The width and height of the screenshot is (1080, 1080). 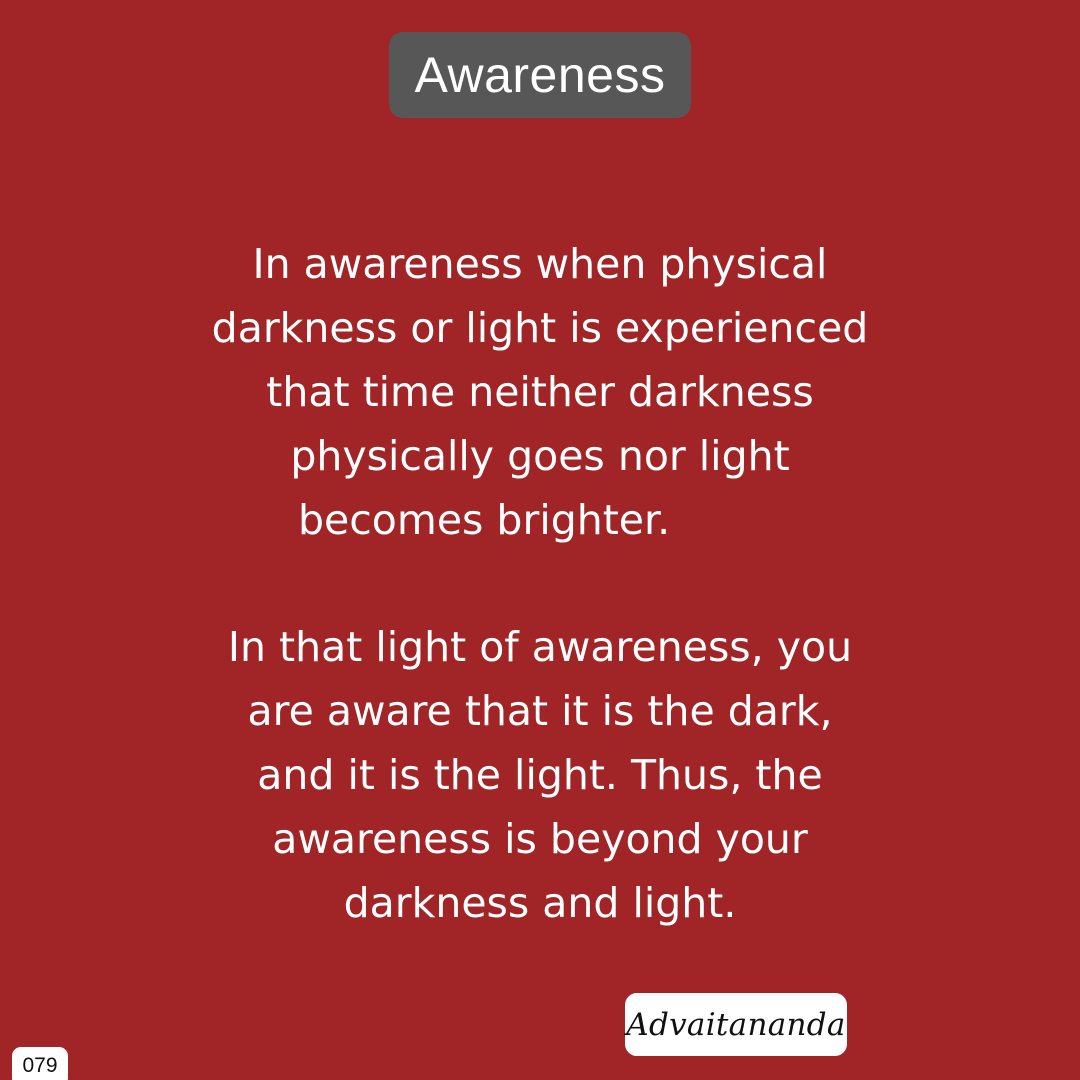 I want to click on page-title: Awareness, so click(x=540, y=75).